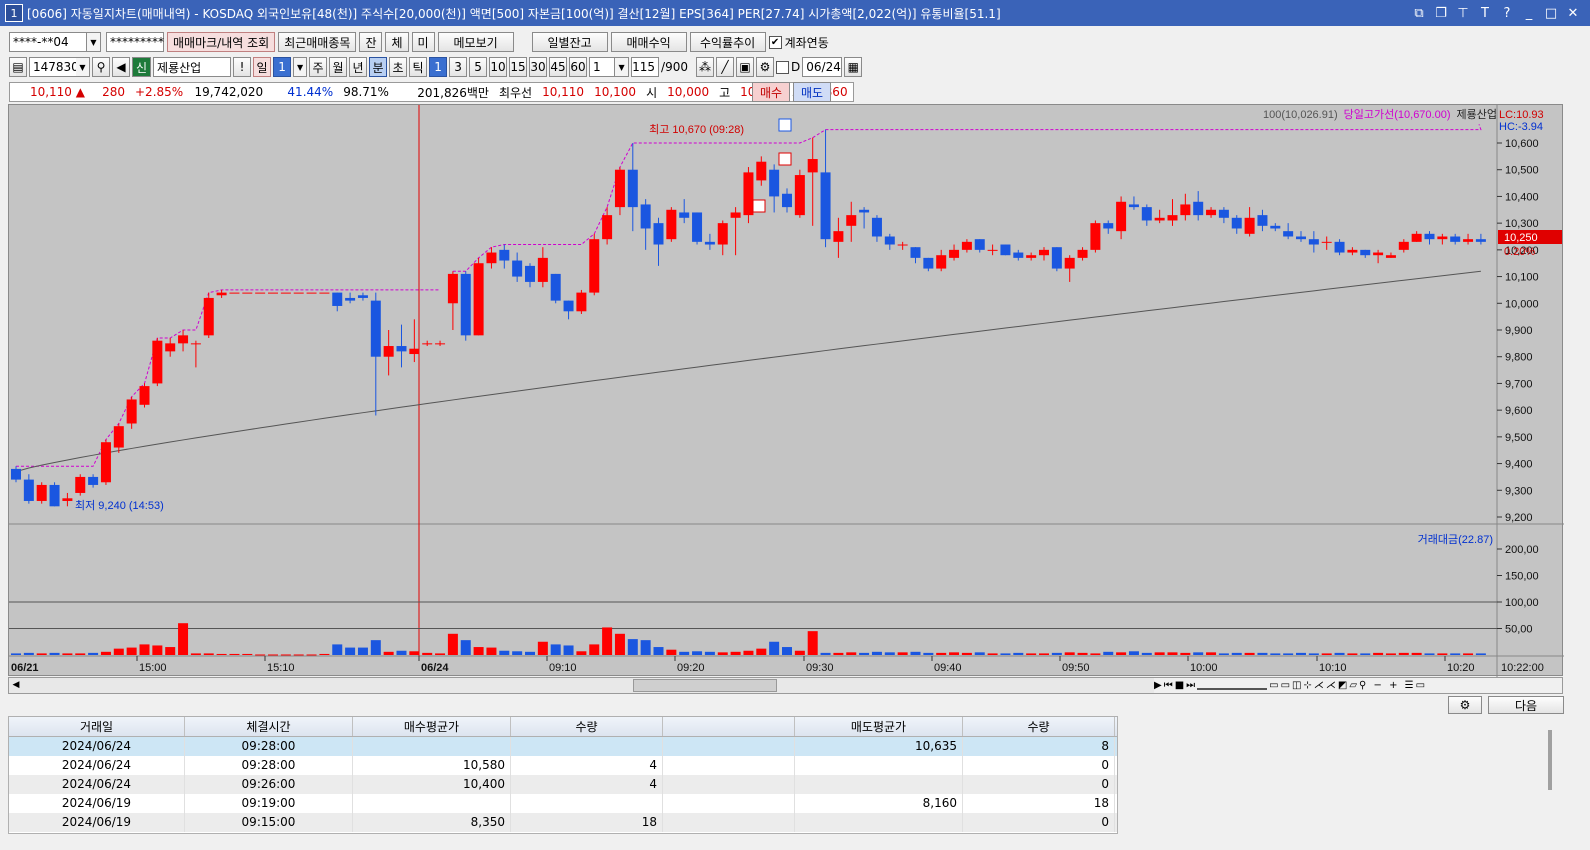  What do you see at coordinates (853, 67) in the screenshot?
I see `calendar-icon: ▦` at bounding box center [853, 67].